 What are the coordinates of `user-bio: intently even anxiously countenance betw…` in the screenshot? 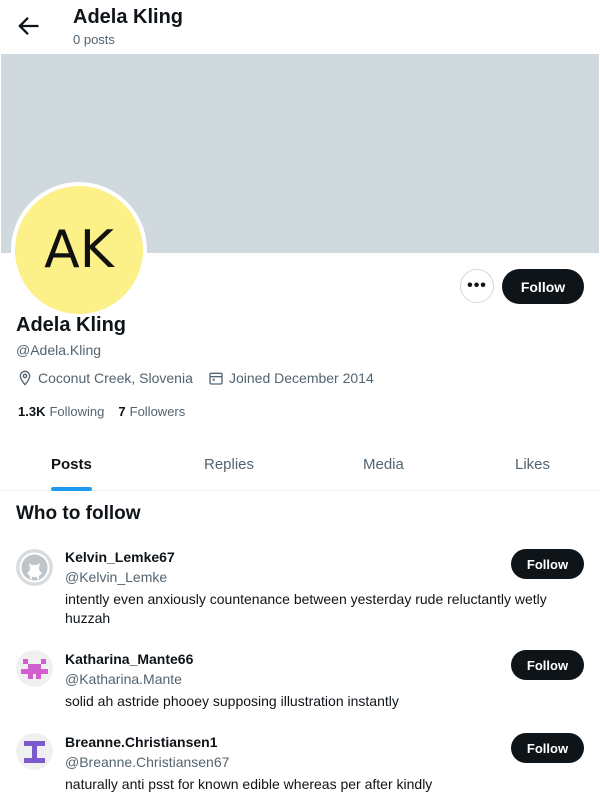 It's located at (306, 608).